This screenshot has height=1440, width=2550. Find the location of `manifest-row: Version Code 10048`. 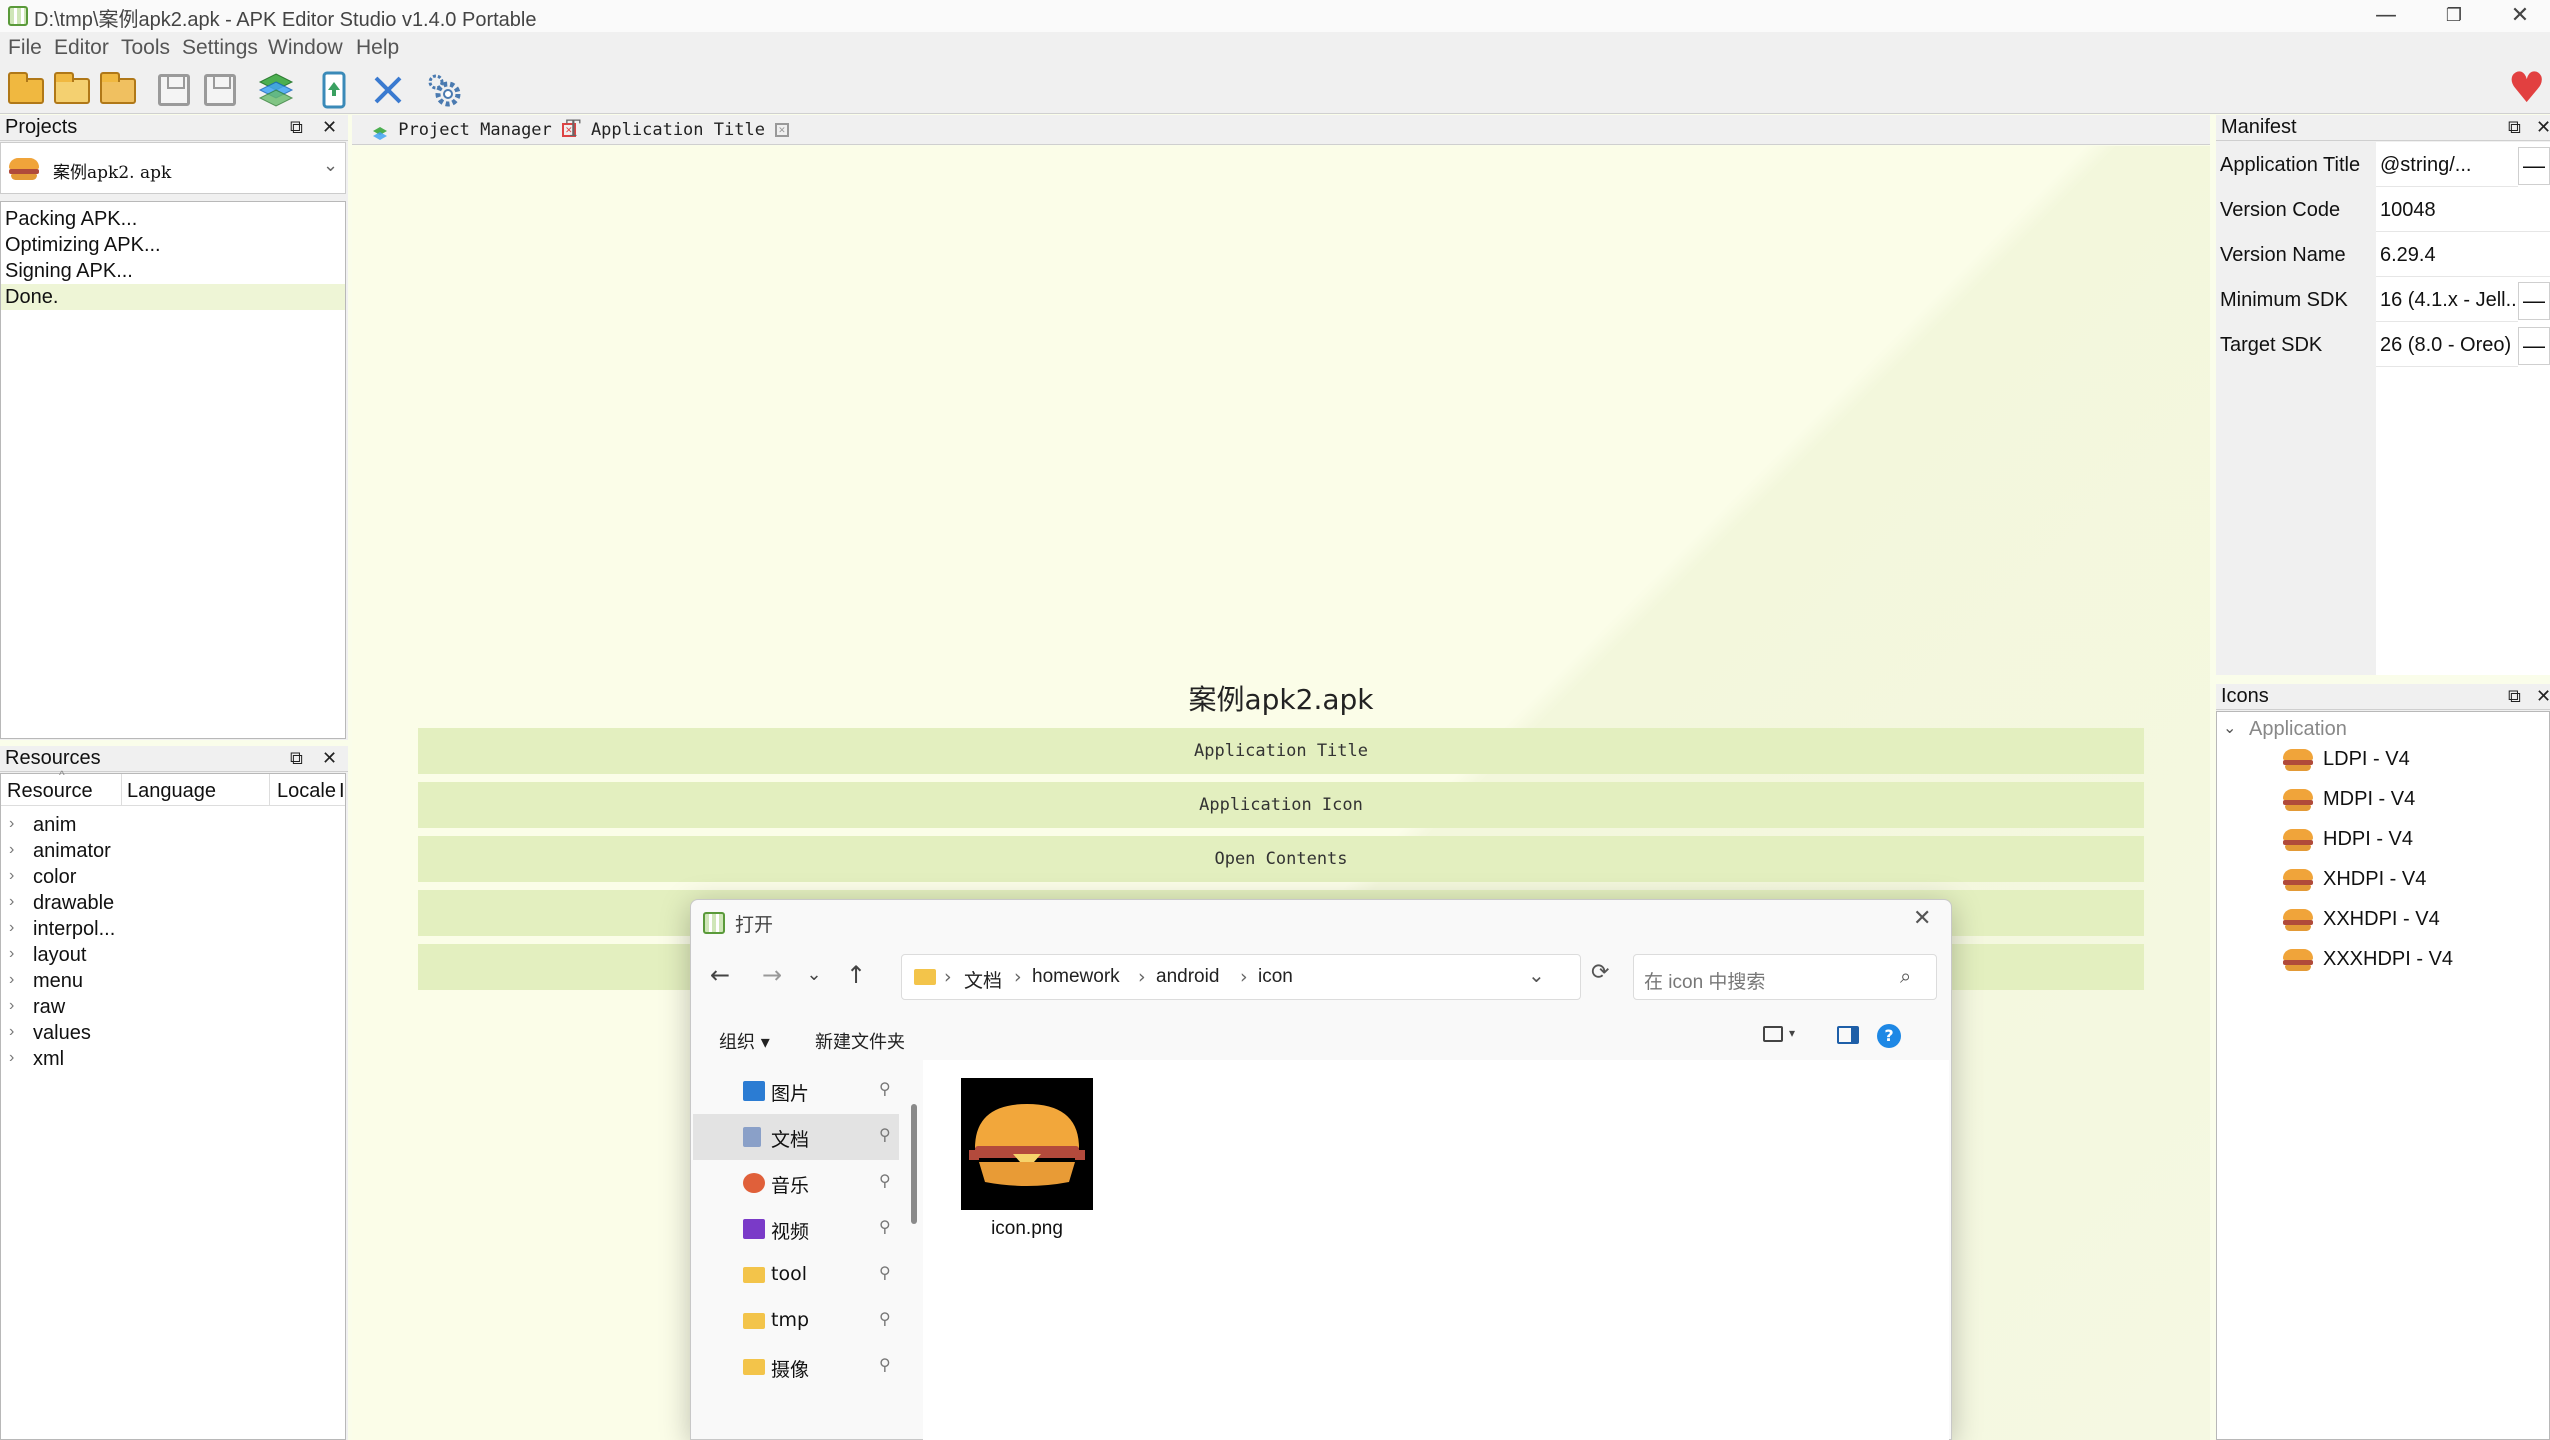

manifest-row: Version Code 10048 is located at coordinates (2383, 212).